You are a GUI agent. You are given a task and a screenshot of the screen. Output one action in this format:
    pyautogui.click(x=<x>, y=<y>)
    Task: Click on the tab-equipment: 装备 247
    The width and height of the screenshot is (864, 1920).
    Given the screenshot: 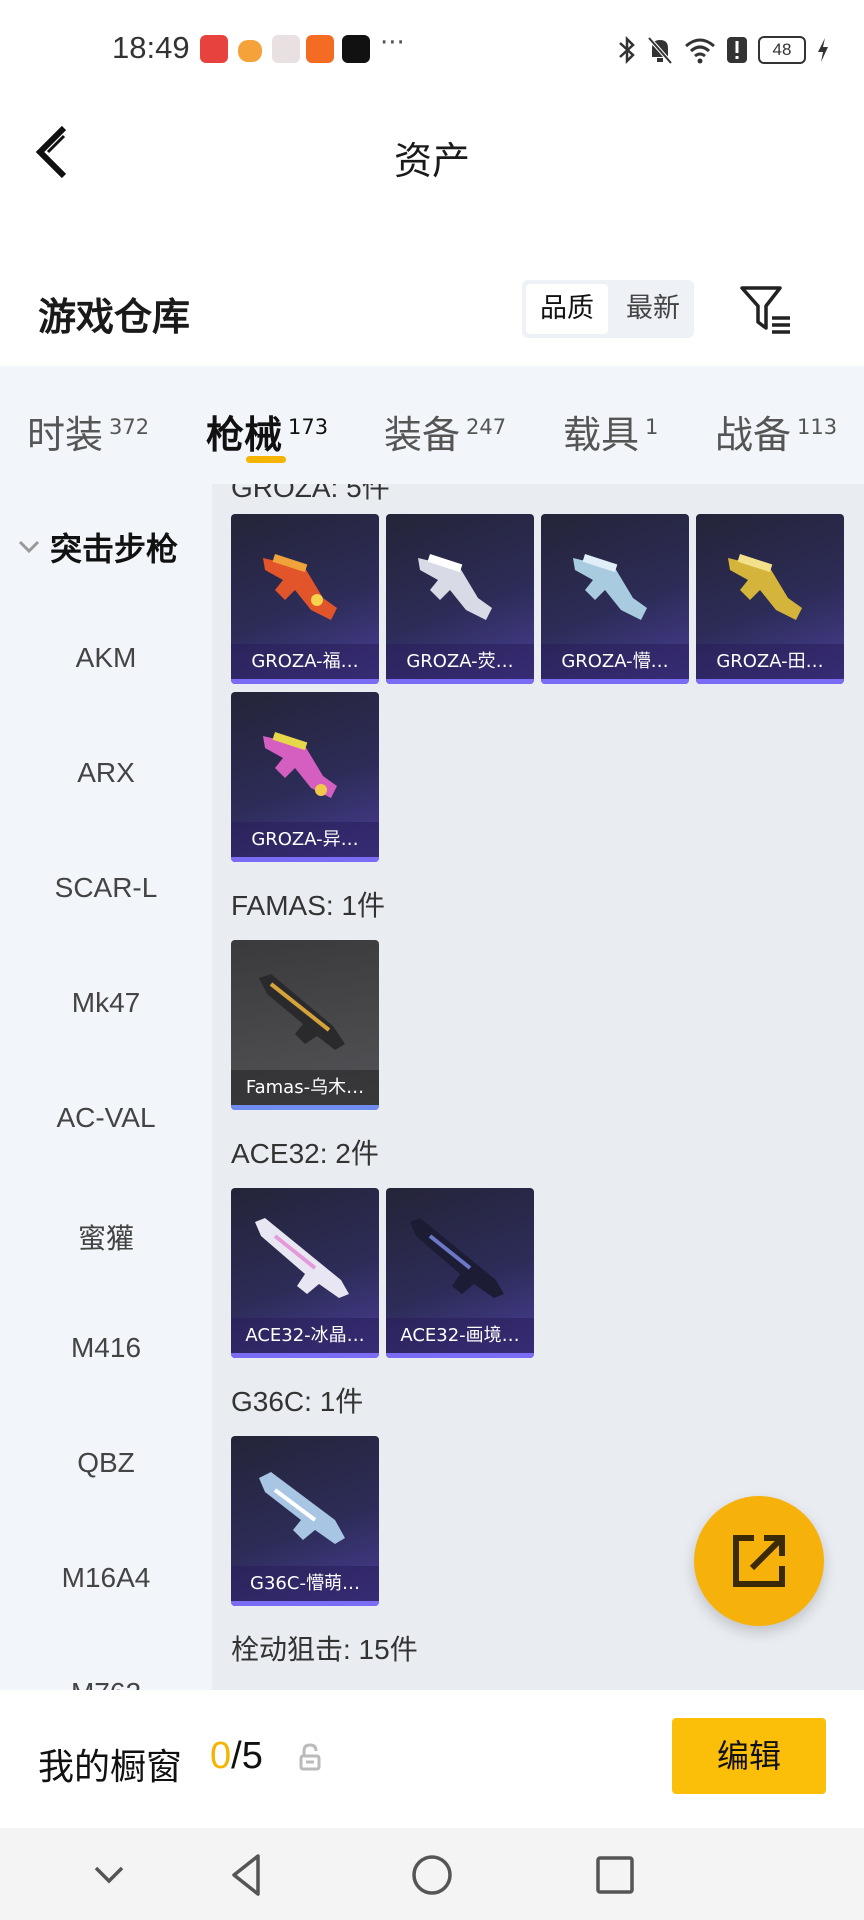 What is the action you would take?
    pyautogui.click(x=445, y=431)
    